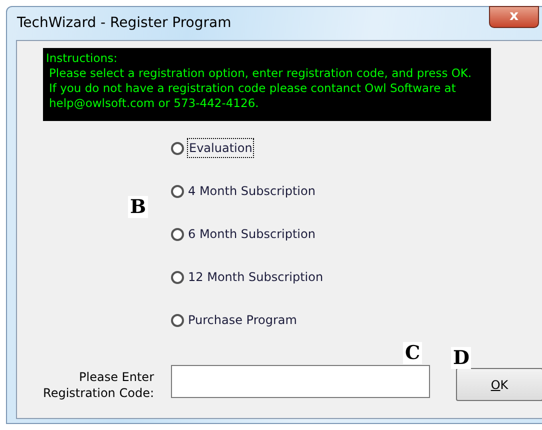 The height and width of the screenshot is (430, 542). I want to click on option-label: 4 Month Subscription, so click(252, 191).